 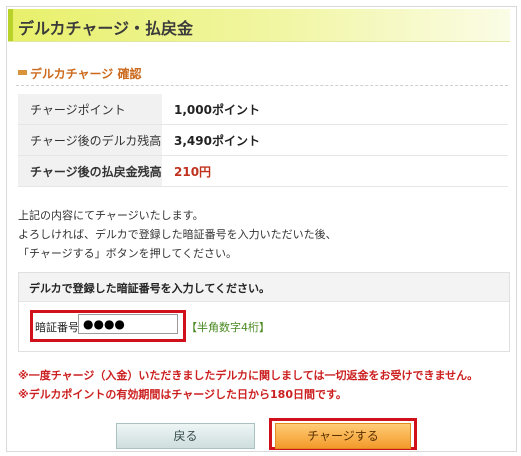 I want to click on table-row: チャージ後の払戻金残高 210円, so click(x=263, y=171).